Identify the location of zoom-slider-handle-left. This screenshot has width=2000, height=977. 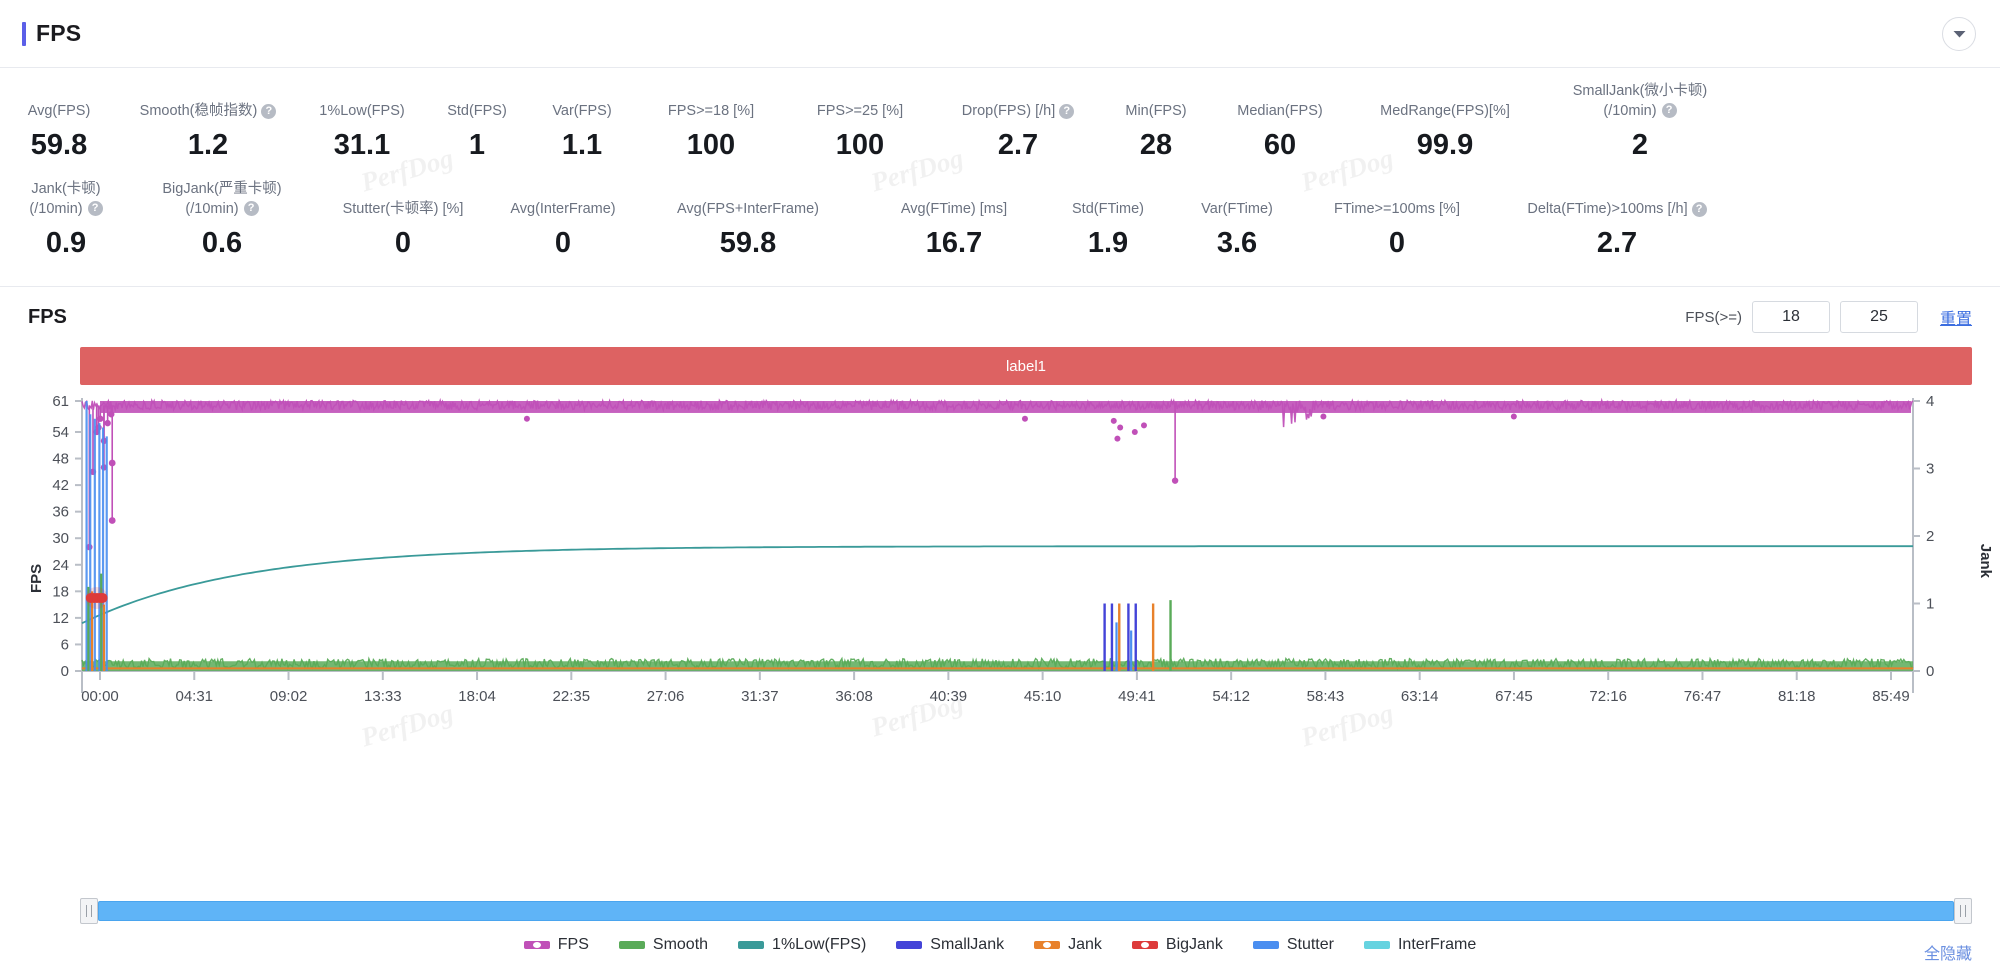
(89, 911).